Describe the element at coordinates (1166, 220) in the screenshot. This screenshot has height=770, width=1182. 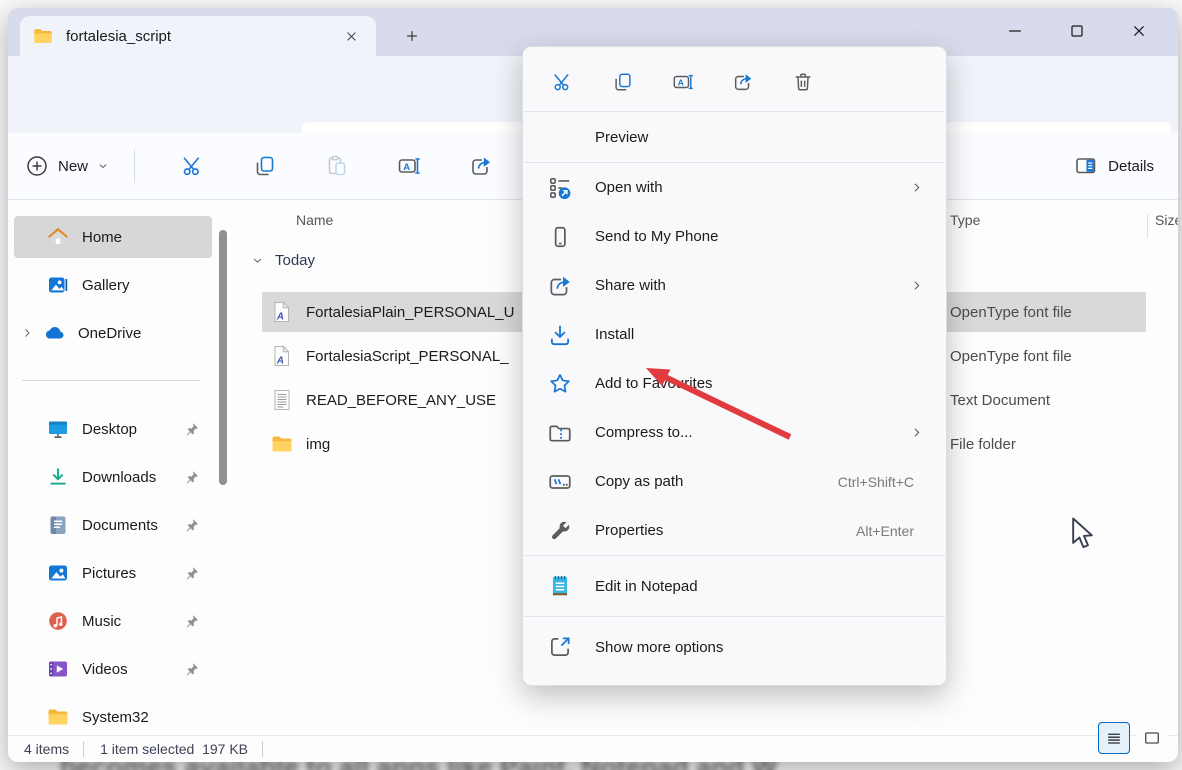
I see `column-header-size: Size` at that location.